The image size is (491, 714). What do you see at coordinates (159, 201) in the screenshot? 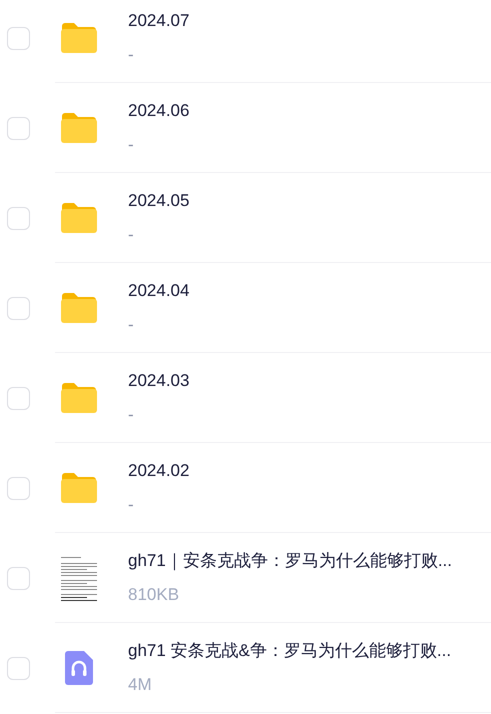
I see `file-name: 2024.05` at bounding box center [159, 201].